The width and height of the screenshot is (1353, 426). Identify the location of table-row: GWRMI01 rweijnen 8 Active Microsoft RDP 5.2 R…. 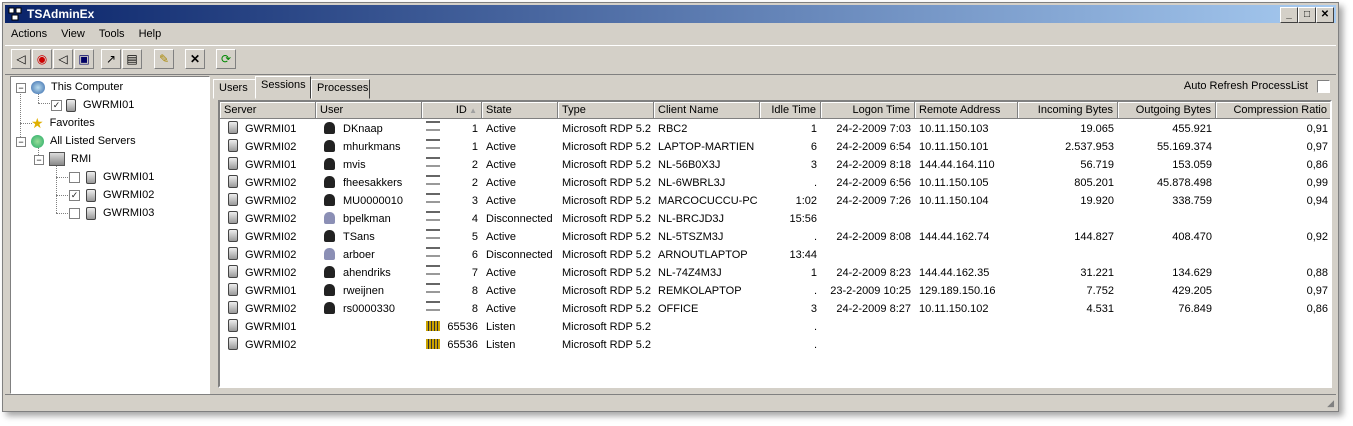
(775, 291).